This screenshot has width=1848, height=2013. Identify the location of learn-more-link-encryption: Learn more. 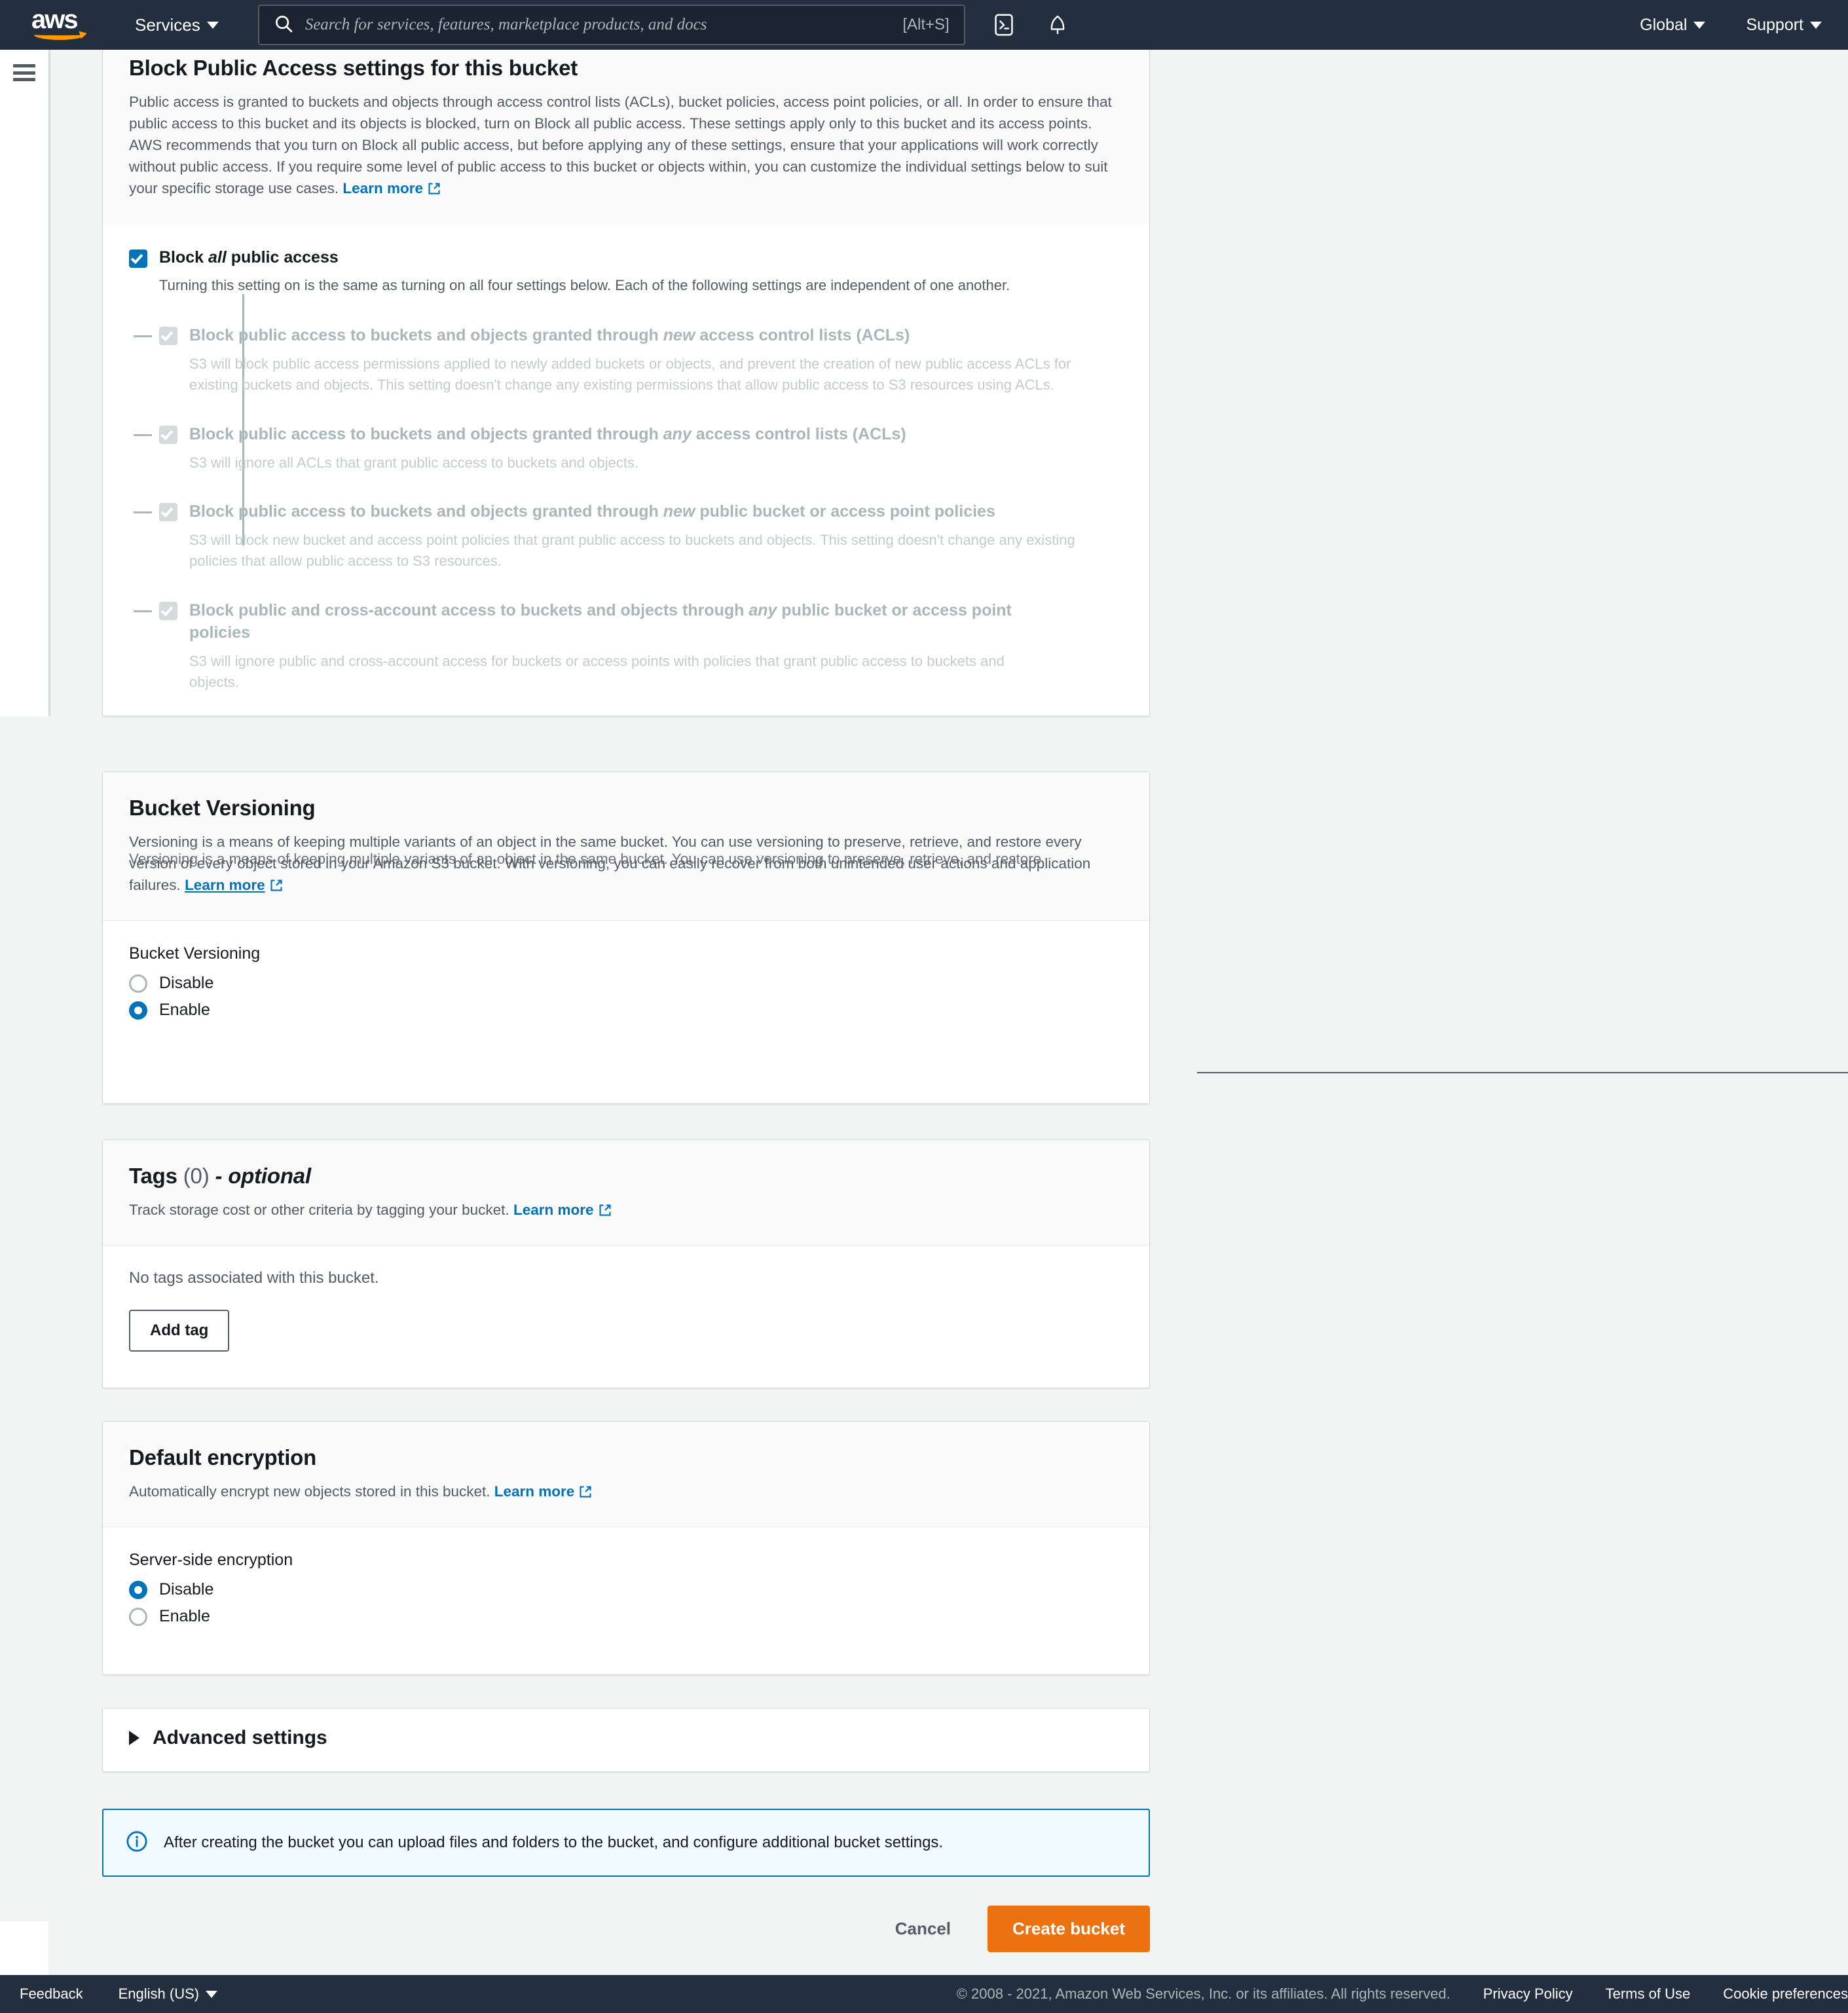
(543, 1491).